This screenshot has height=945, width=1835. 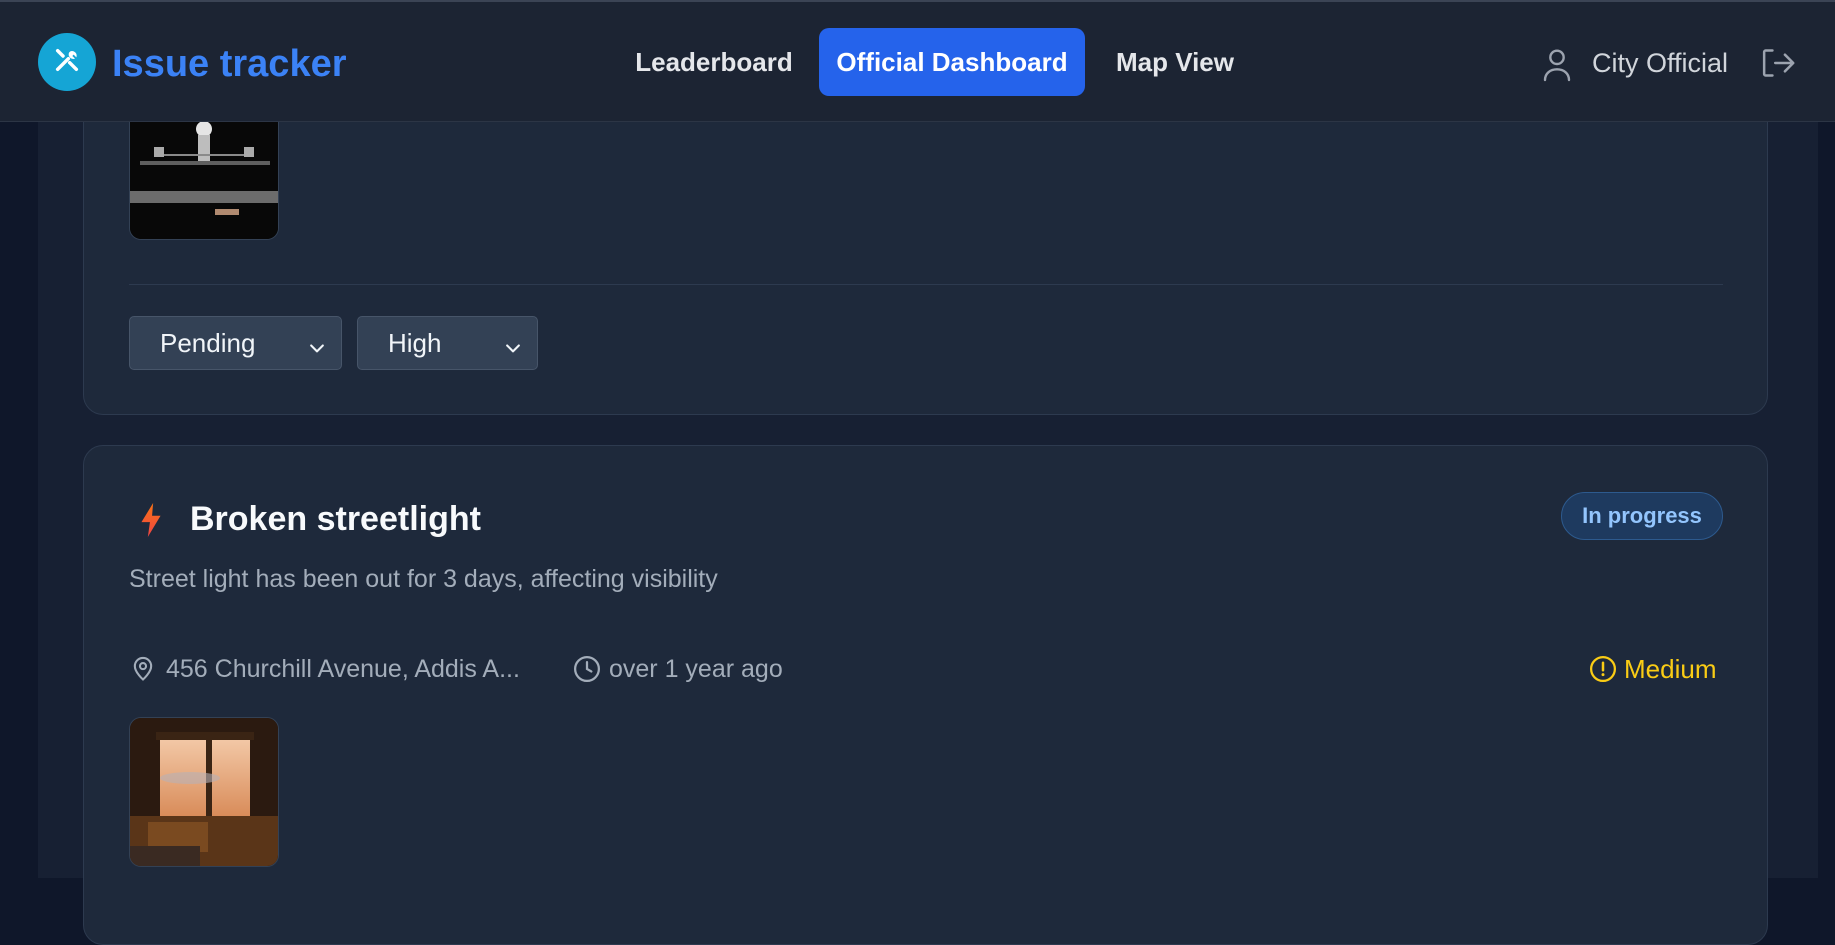 I want to click on priority-select: High, so click(x=447, y=343).